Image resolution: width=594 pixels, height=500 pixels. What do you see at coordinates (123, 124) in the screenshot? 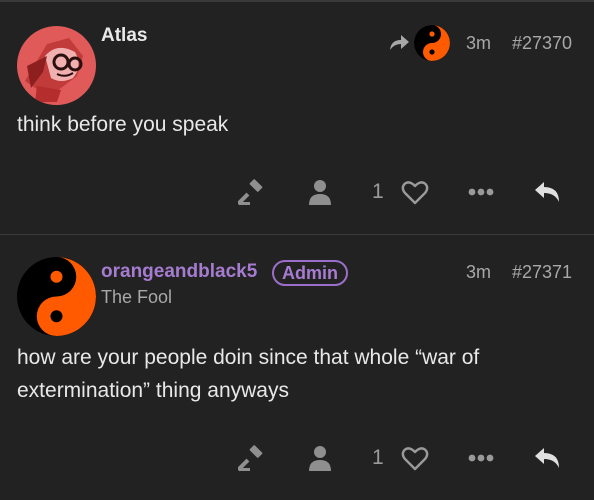
I see `post-body: think before you speak` at bounding box center [123, 124].